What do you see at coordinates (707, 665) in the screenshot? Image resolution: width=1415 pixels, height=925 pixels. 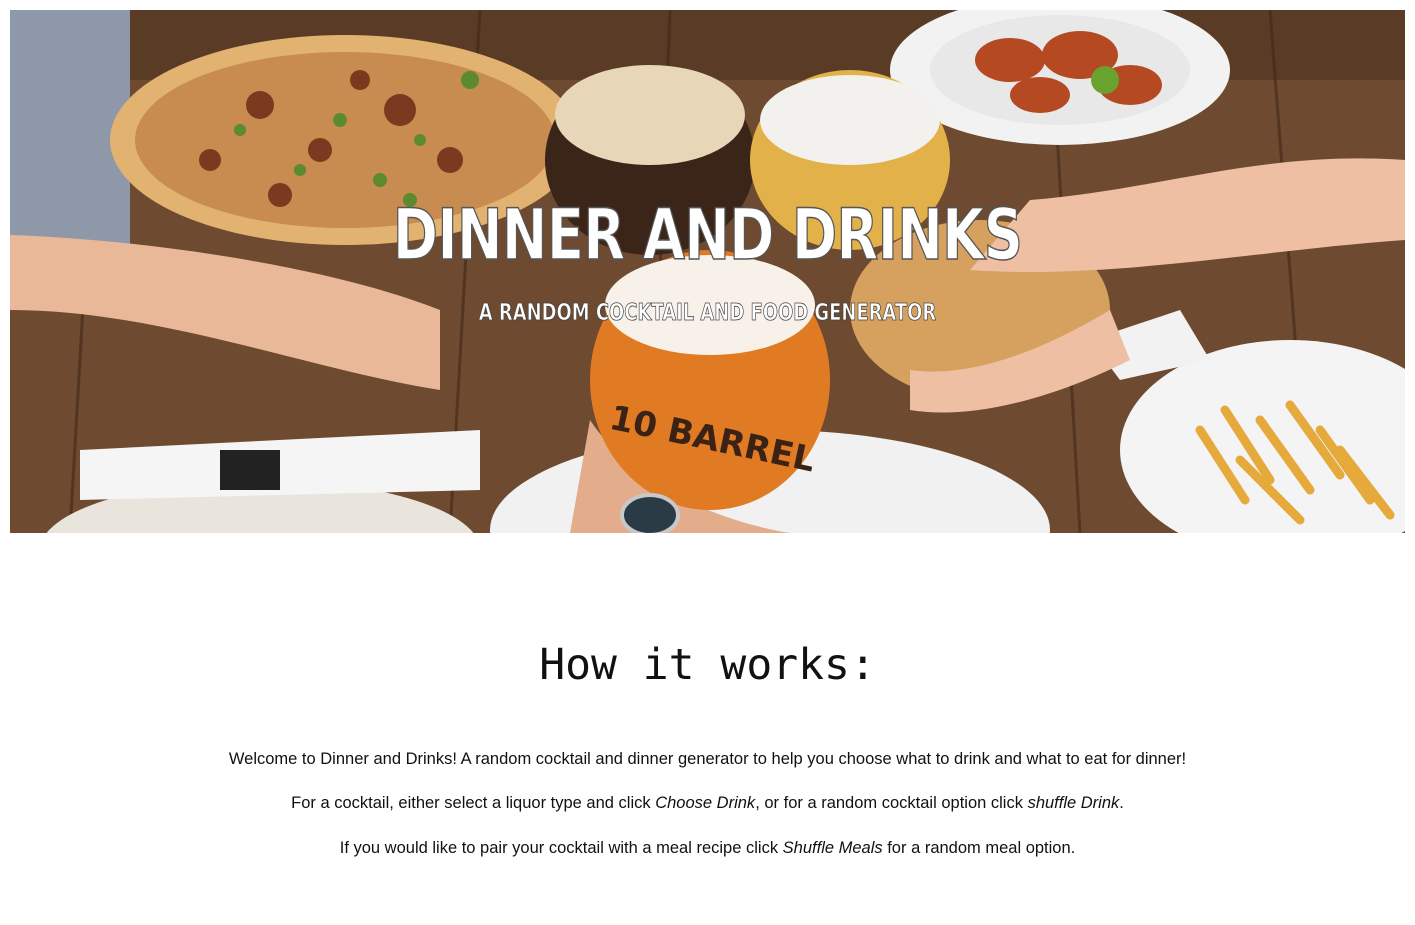 I see `how-it-works-heading: How it works:` at bounding box center [707, 665].